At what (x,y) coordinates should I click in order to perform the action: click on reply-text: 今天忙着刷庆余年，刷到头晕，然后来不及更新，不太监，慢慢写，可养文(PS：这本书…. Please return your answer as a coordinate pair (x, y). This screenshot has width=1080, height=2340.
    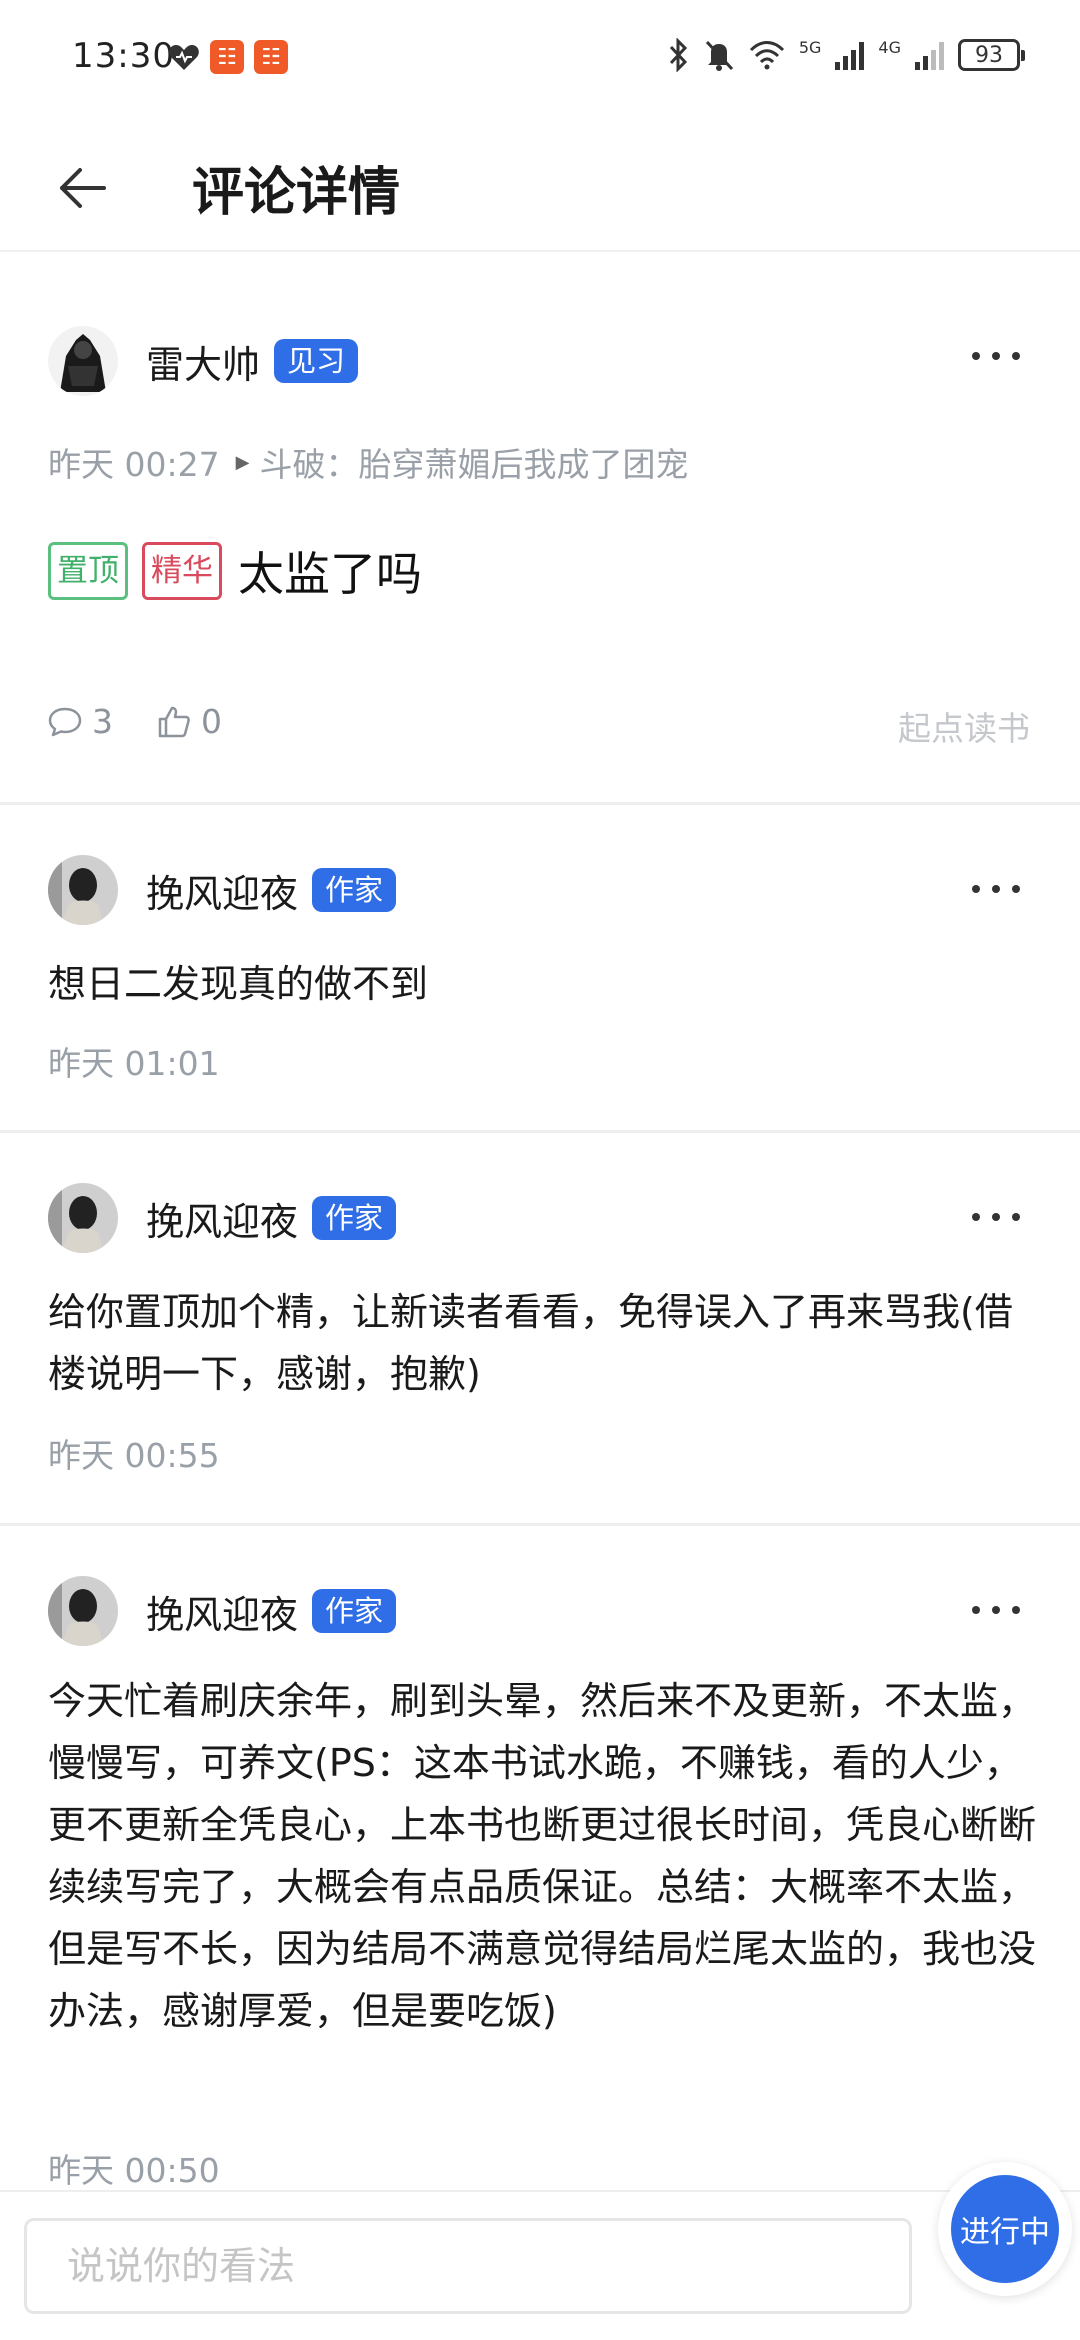
    Looking at the image, I should click on (542, 1856).